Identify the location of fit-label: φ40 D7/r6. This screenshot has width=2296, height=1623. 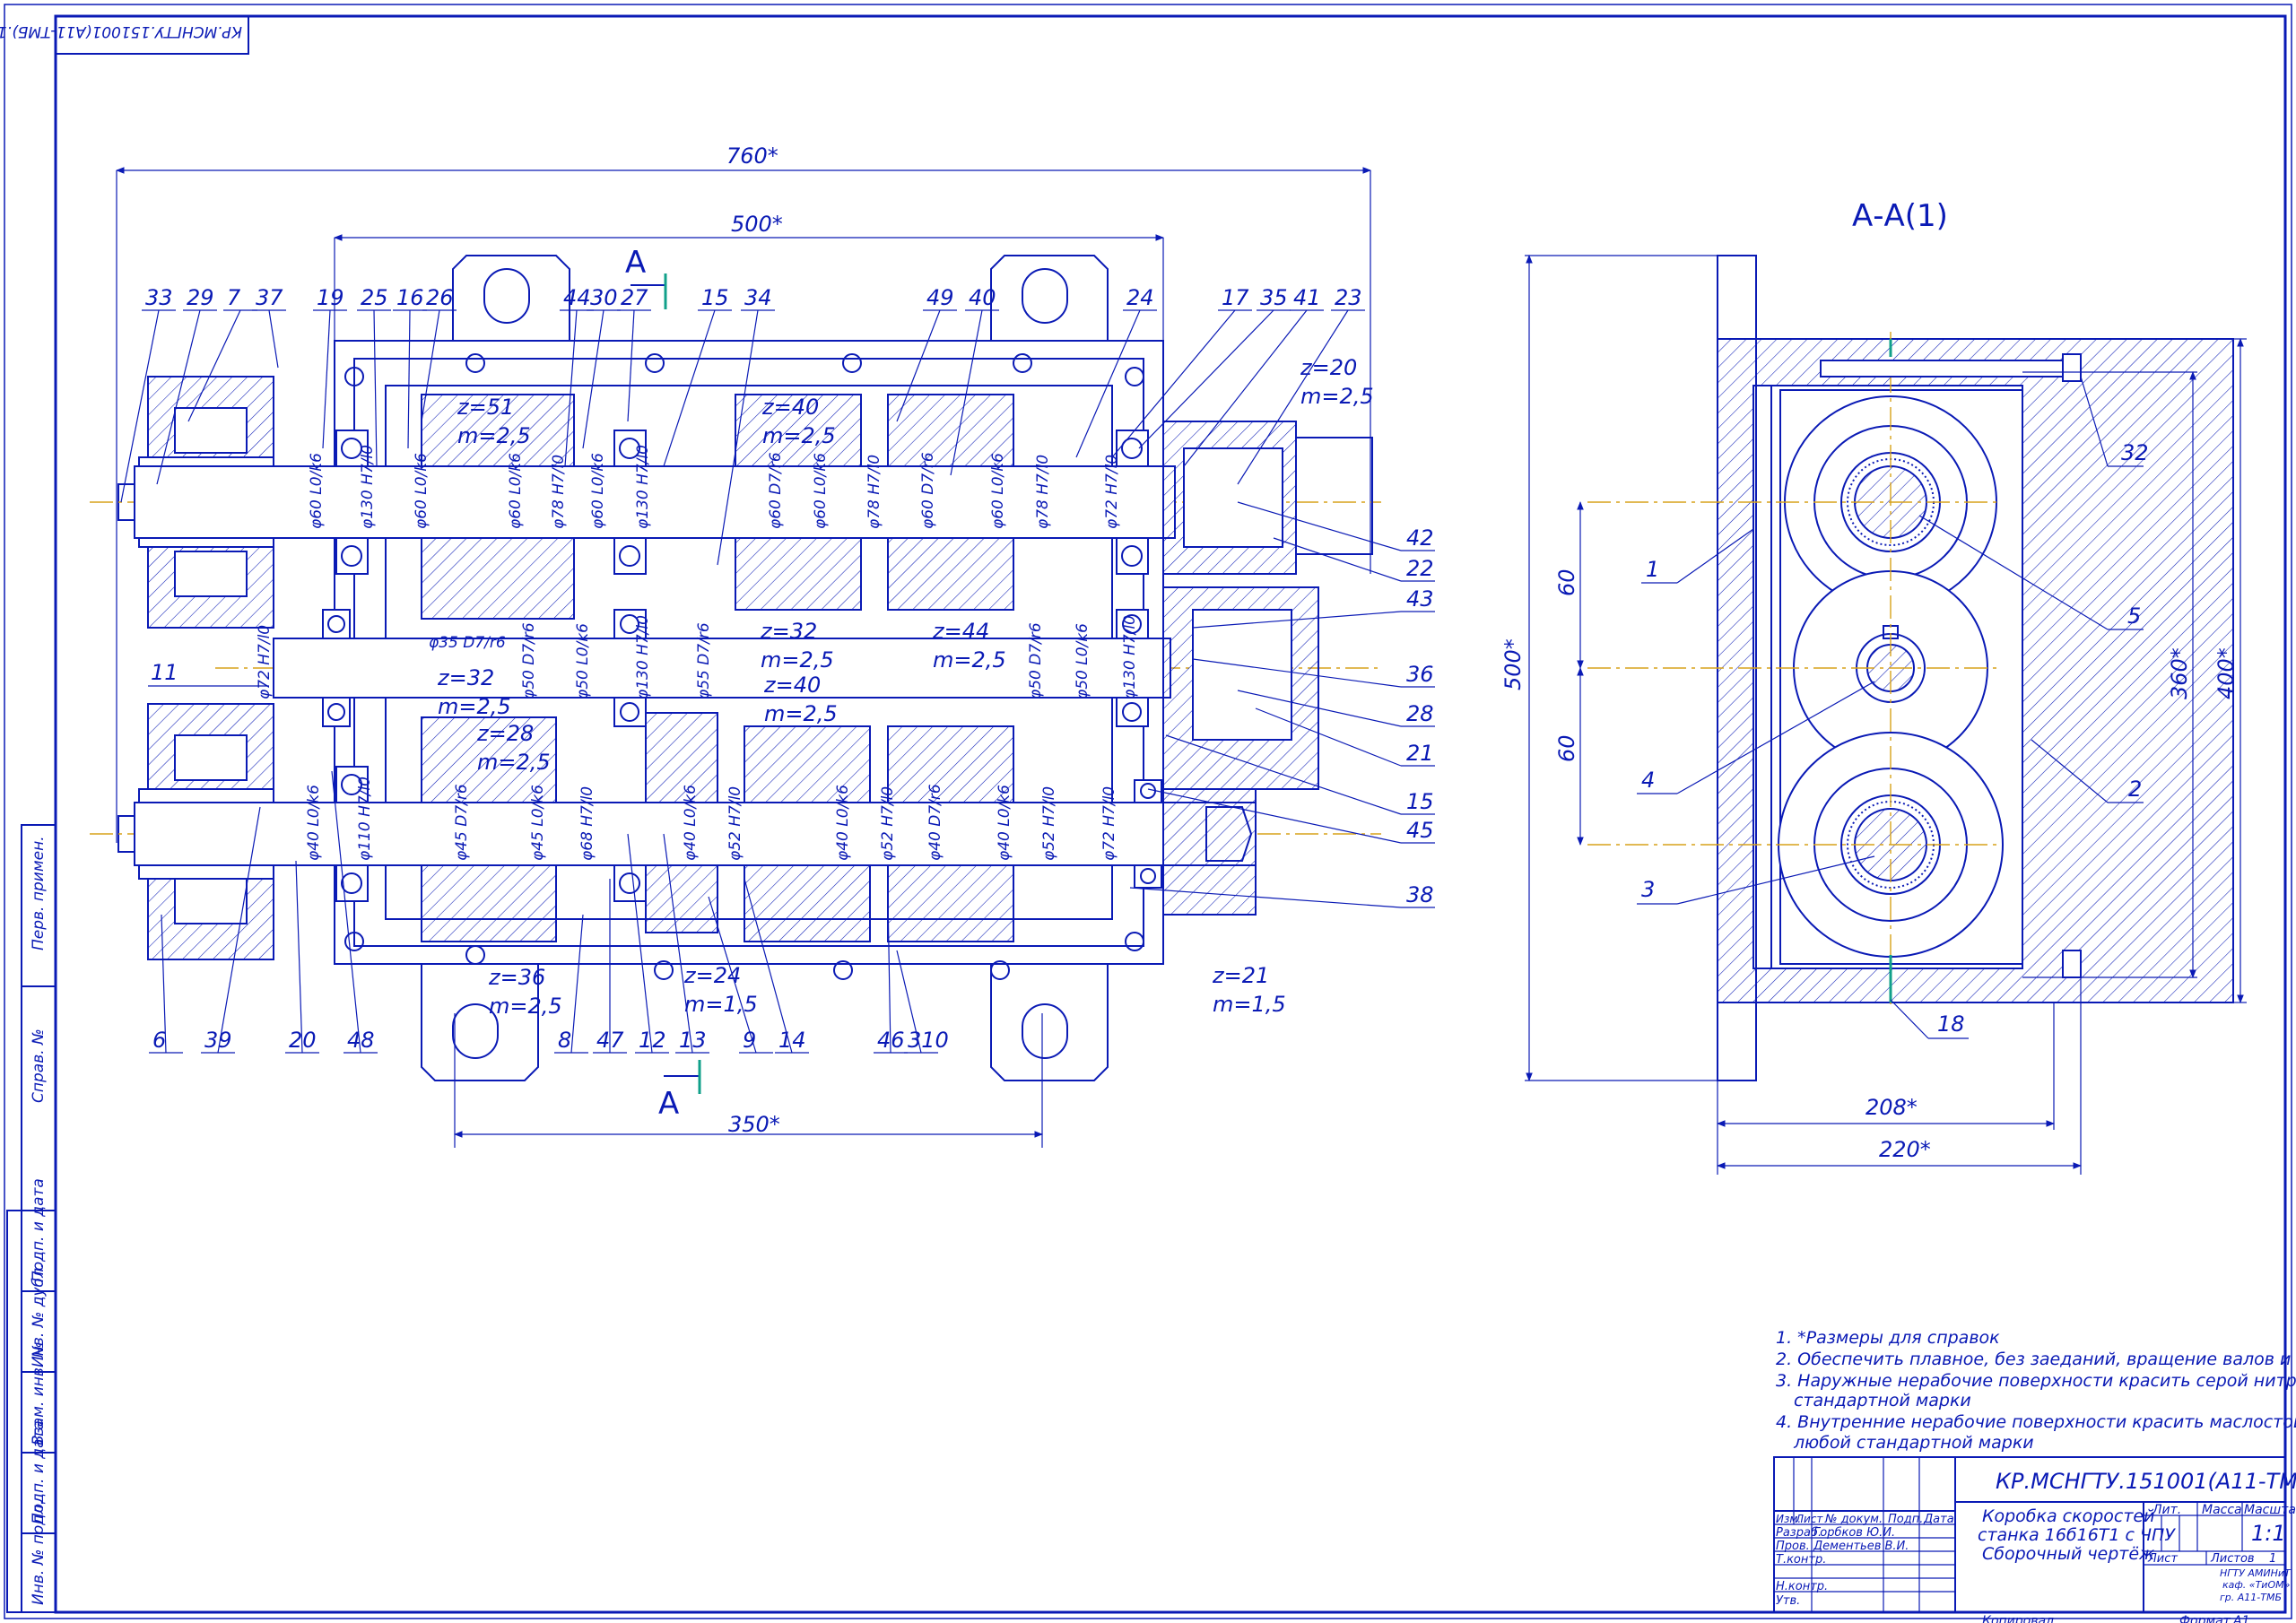
(935, 822).